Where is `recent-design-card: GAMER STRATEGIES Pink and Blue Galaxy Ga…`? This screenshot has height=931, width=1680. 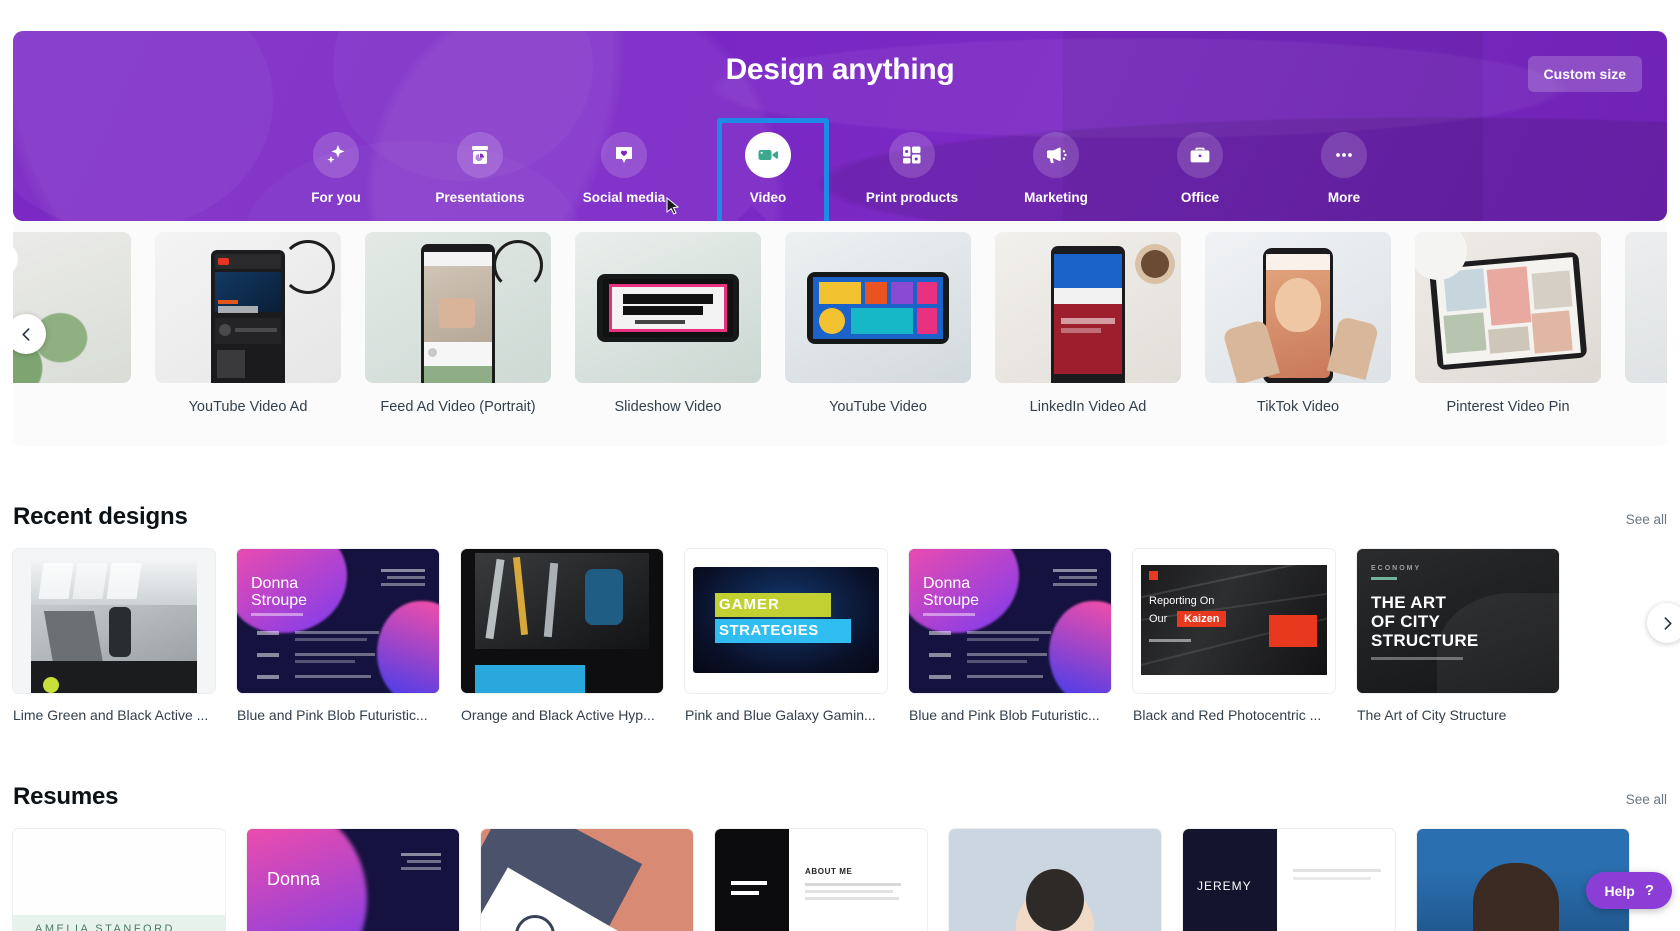
recent-design-card: GAMER STRATEGIES Pink and Blue Galaxy Ga… is located at coordinates (786, 636).